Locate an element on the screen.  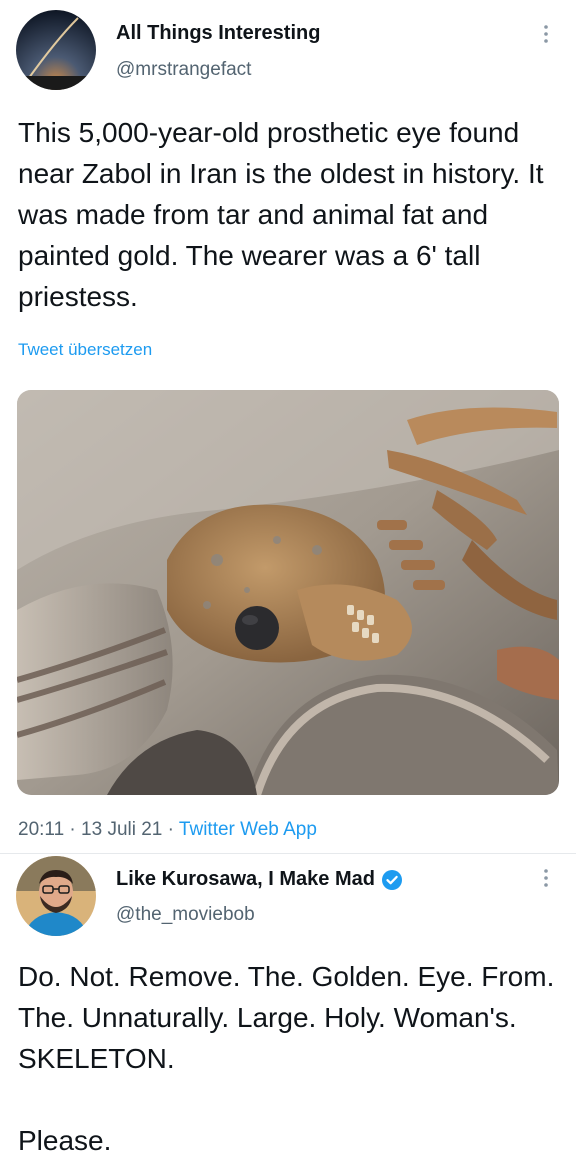
author-name: All Things Interesting is located at coordinates (218, 33).